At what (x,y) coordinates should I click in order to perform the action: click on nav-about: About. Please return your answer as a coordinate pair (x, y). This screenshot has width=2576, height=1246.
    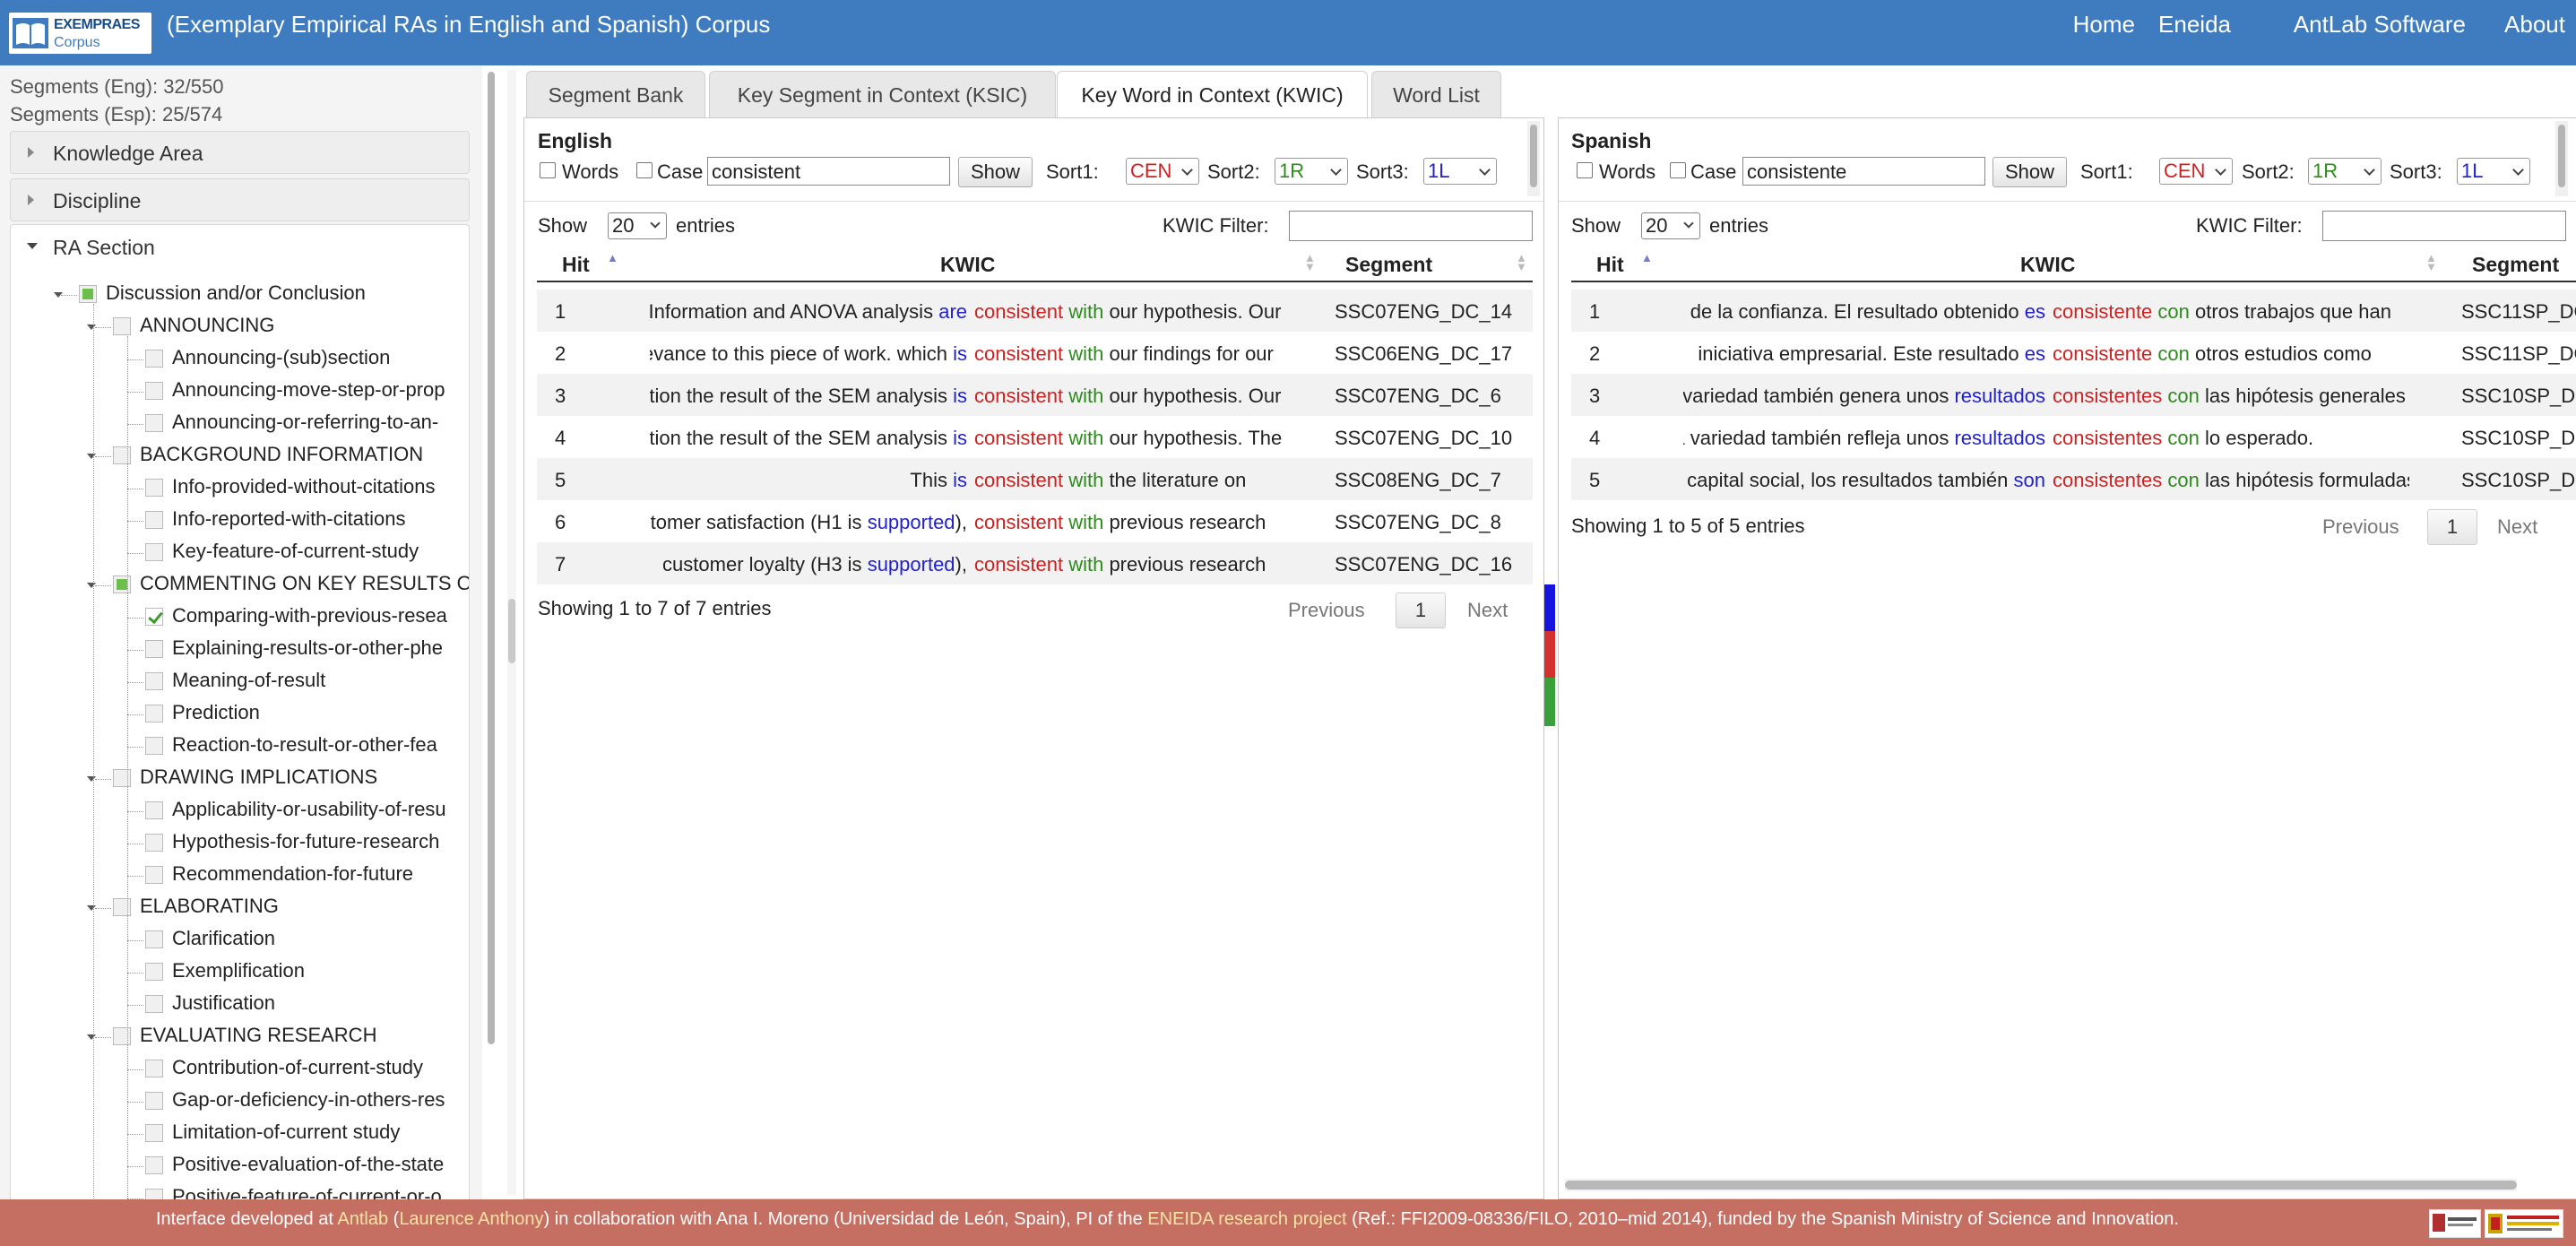
    Looking at the image, I should click on (2534, 25).